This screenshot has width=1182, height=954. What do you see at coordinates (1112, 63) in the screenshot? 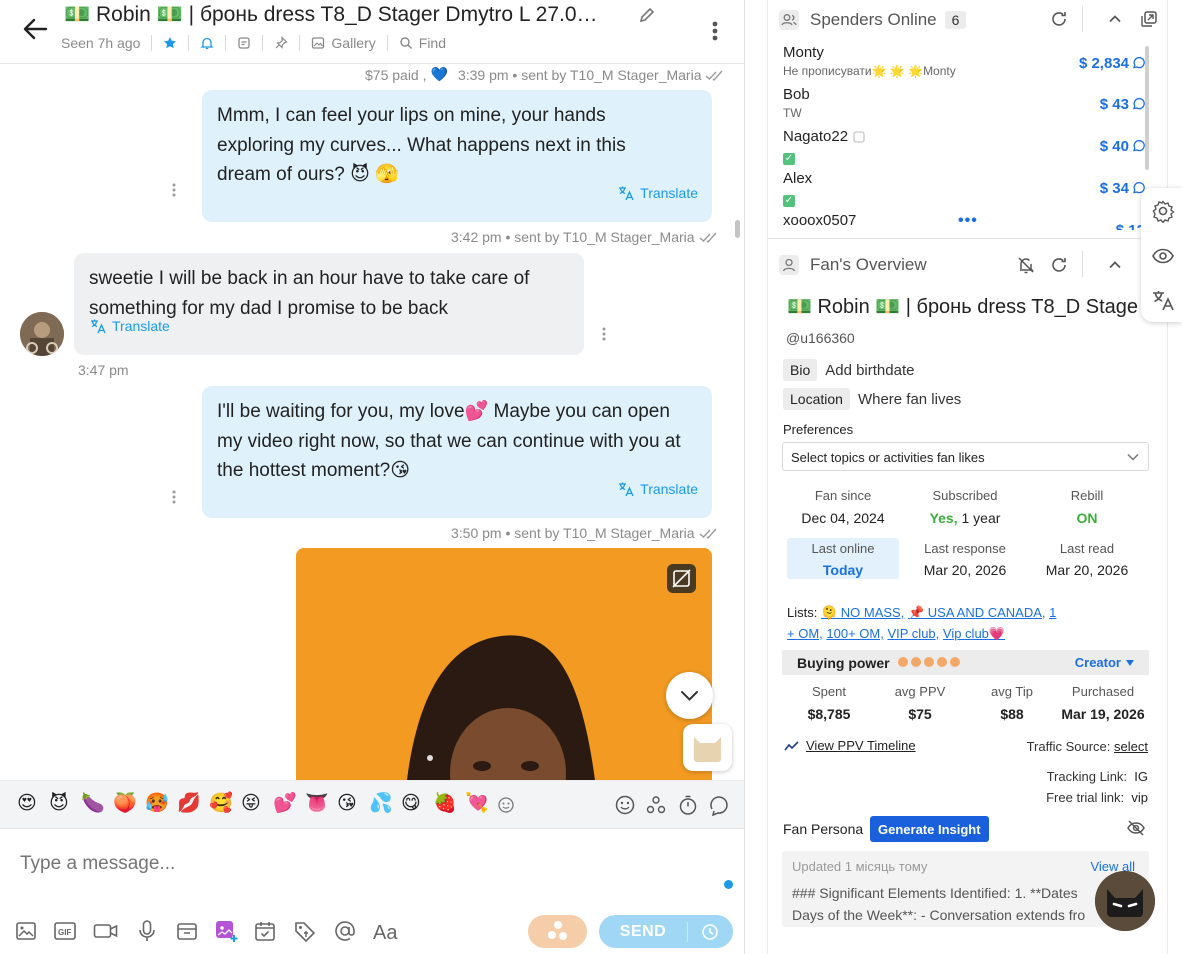
I see `spender-amount: $ 2,834` at bounding box center [1112, 63].